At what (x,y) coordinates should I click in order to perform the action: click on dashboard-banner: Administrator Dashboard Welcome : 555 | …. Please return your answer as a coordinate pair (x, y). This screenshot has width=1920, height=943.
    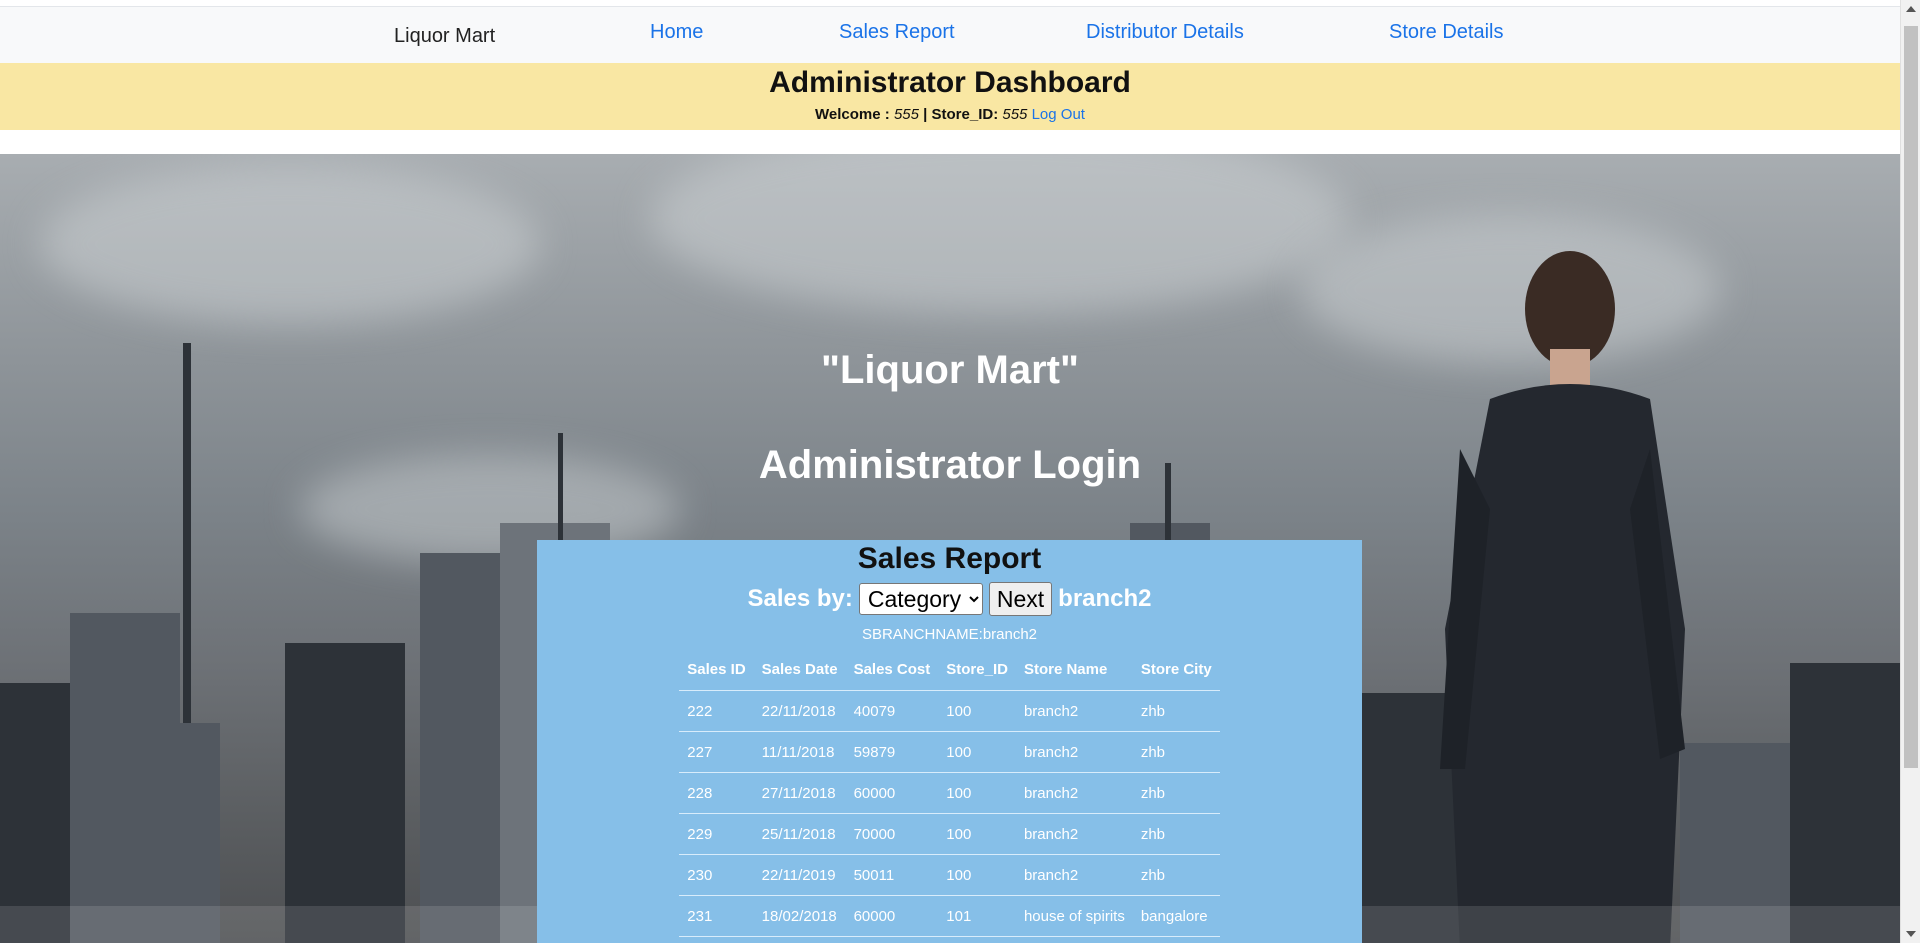
    Looking at the image, I should click on (950, 96).